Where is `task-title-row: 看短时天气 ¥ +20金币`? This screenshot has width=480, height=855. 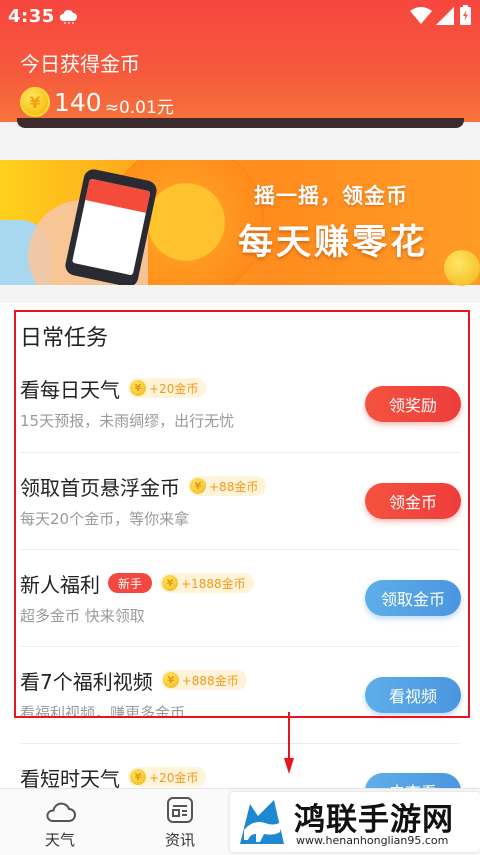 task-title-row: 看短时天气 ¥ +20金币 is located at coordinates (113, 776).